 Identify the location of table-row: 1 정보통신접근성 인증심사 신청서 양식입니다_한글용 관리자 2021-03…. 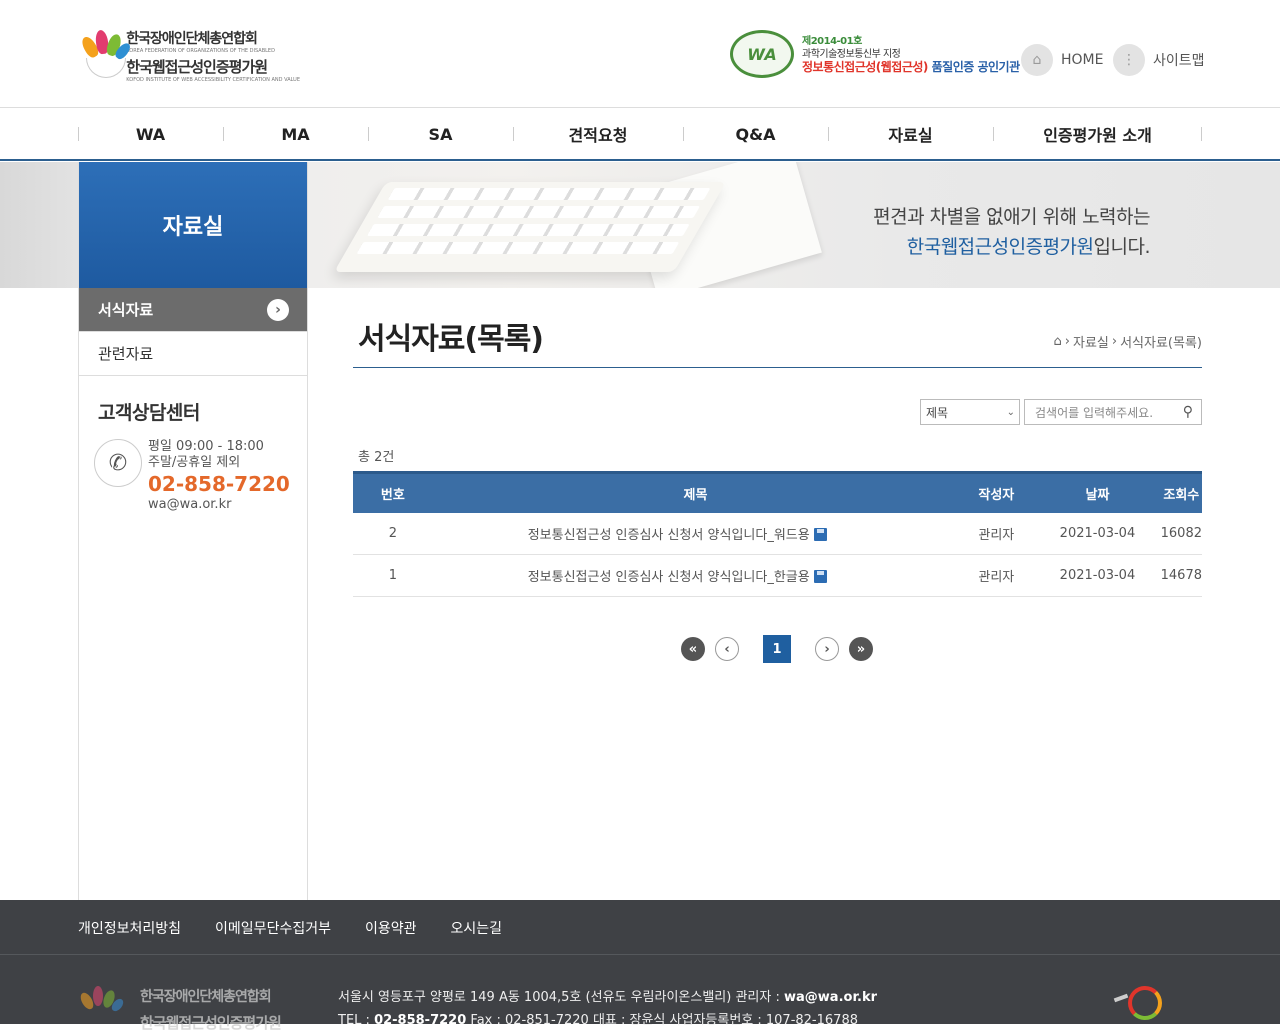
(777, 576).